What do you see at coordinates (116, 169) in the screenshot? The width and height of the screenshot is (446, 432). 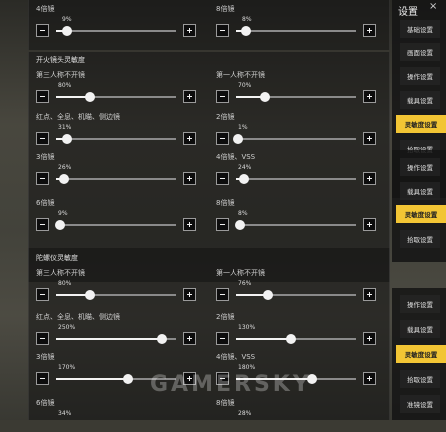 I see `slider-3x-scope: 3倍镜 26%` at bounding box center [116, 169].